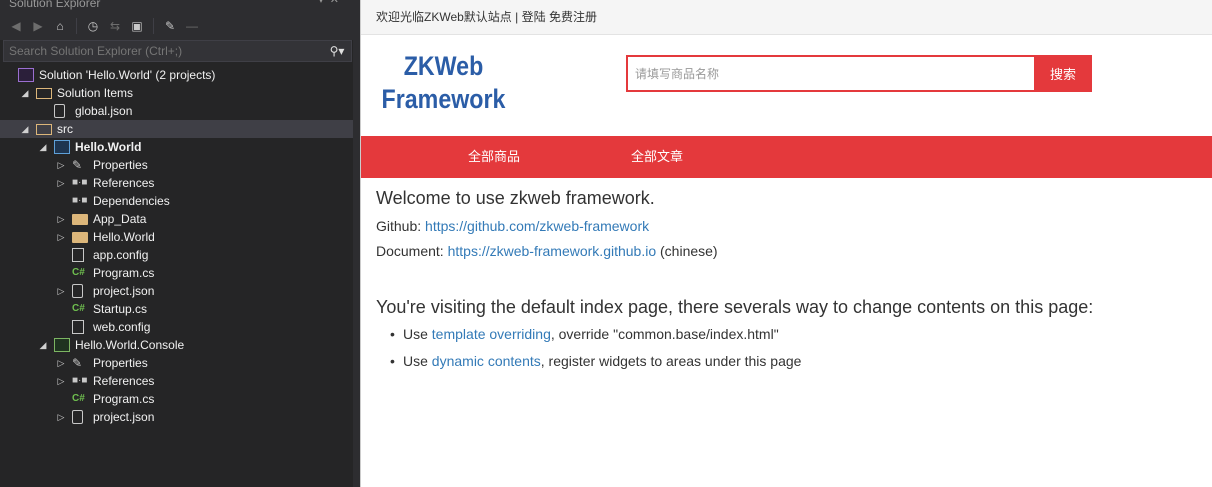  What do you see at coordinates (77, 165) in the screenshot?
I see `wrench-icon: ✎` at bounding box center [77, 165].